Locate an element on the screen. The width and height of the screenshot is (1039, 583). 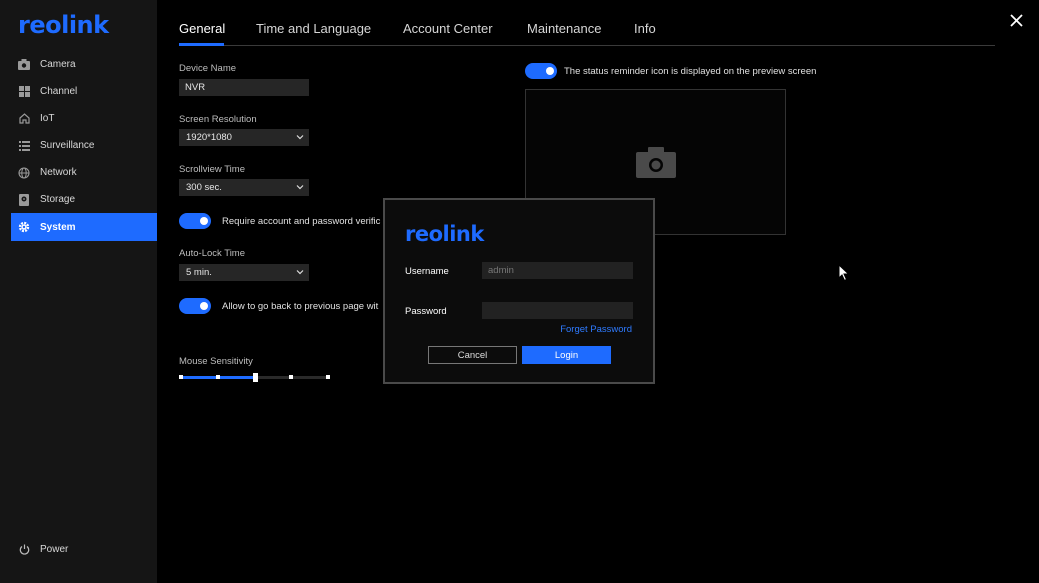
username-input: admin is located at coordinates (557, 270).